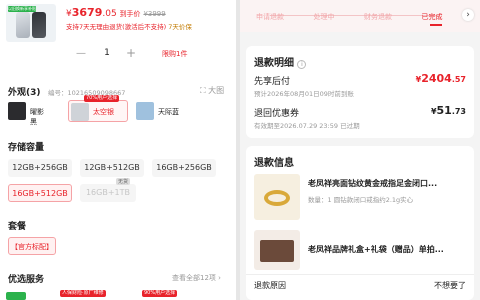  I want to click on refund-detail-title: 退款明细 i, so click(280, 61).